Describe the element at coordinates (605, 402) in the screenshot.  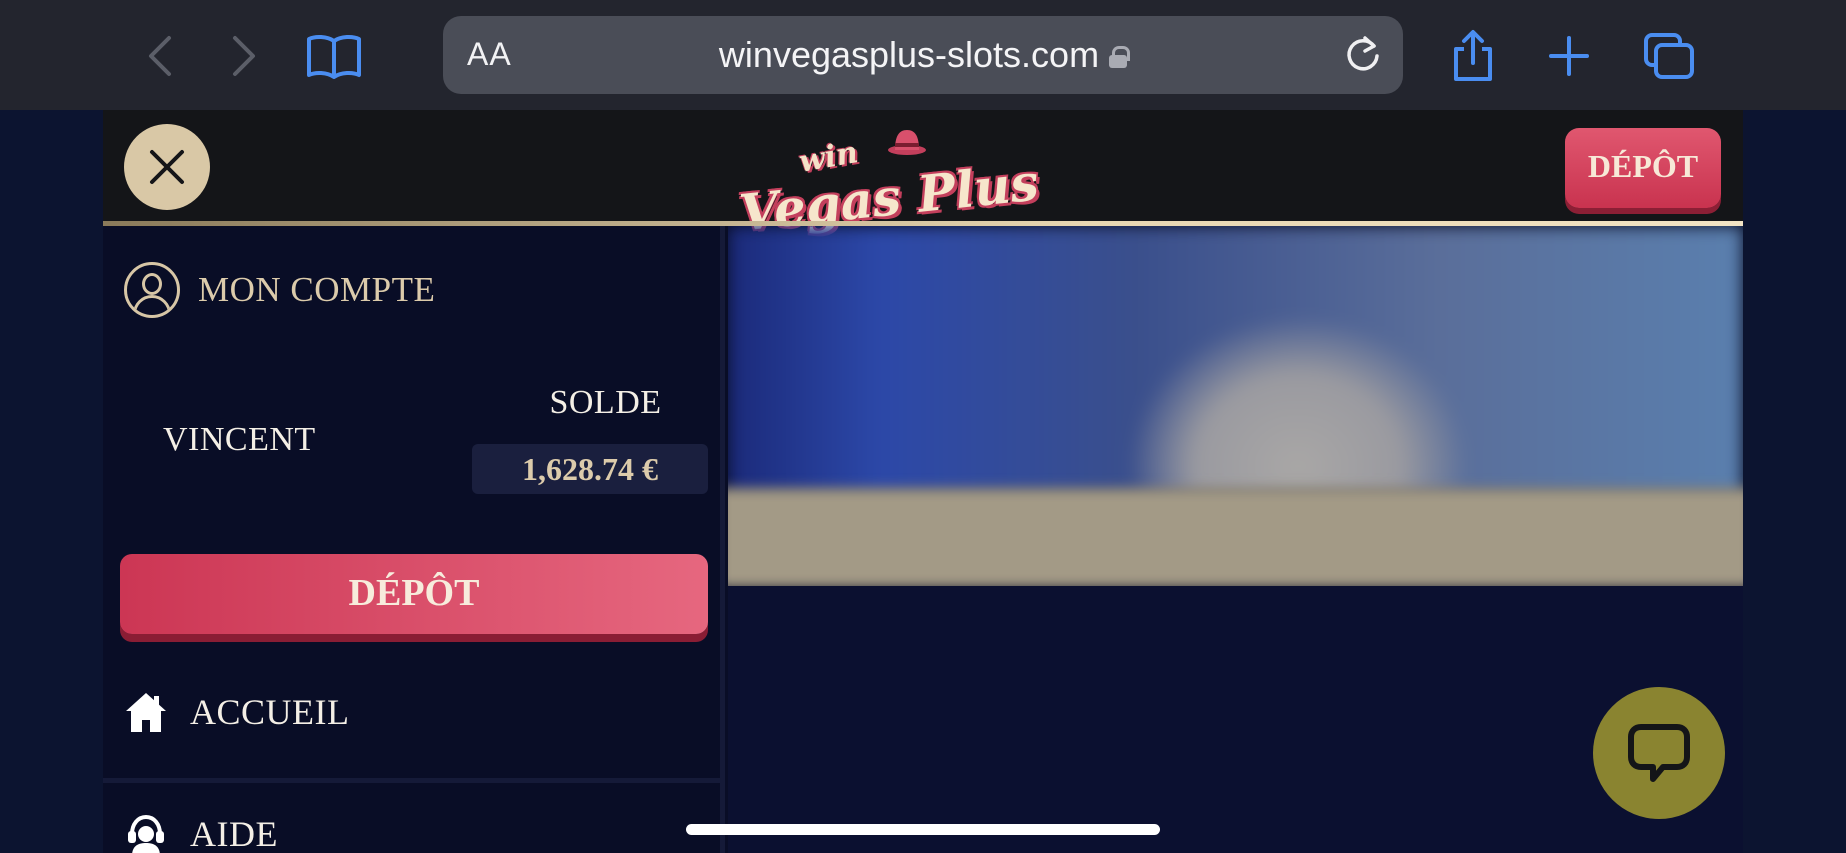
I see `balance-label: SOLDE` at that location.